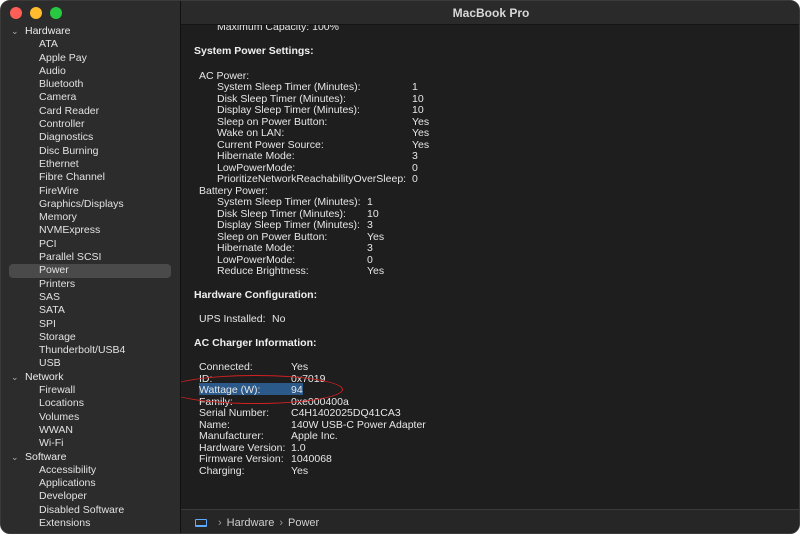 The height and width of the screenshot is (534, 800). What do you see at coordinates (255, 343) in the screenshot?
I see `section-title: AC Charger Information:` at bounding box center [255, 343].